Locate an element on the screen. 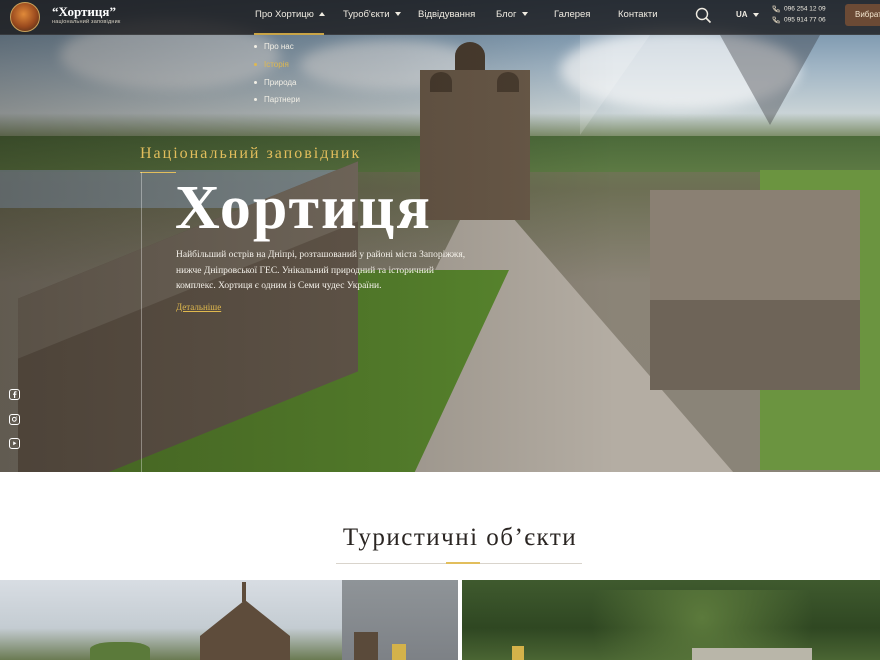 This screenshot has width=880, height=660. youtube-icon is located at coordinates (14, 443).